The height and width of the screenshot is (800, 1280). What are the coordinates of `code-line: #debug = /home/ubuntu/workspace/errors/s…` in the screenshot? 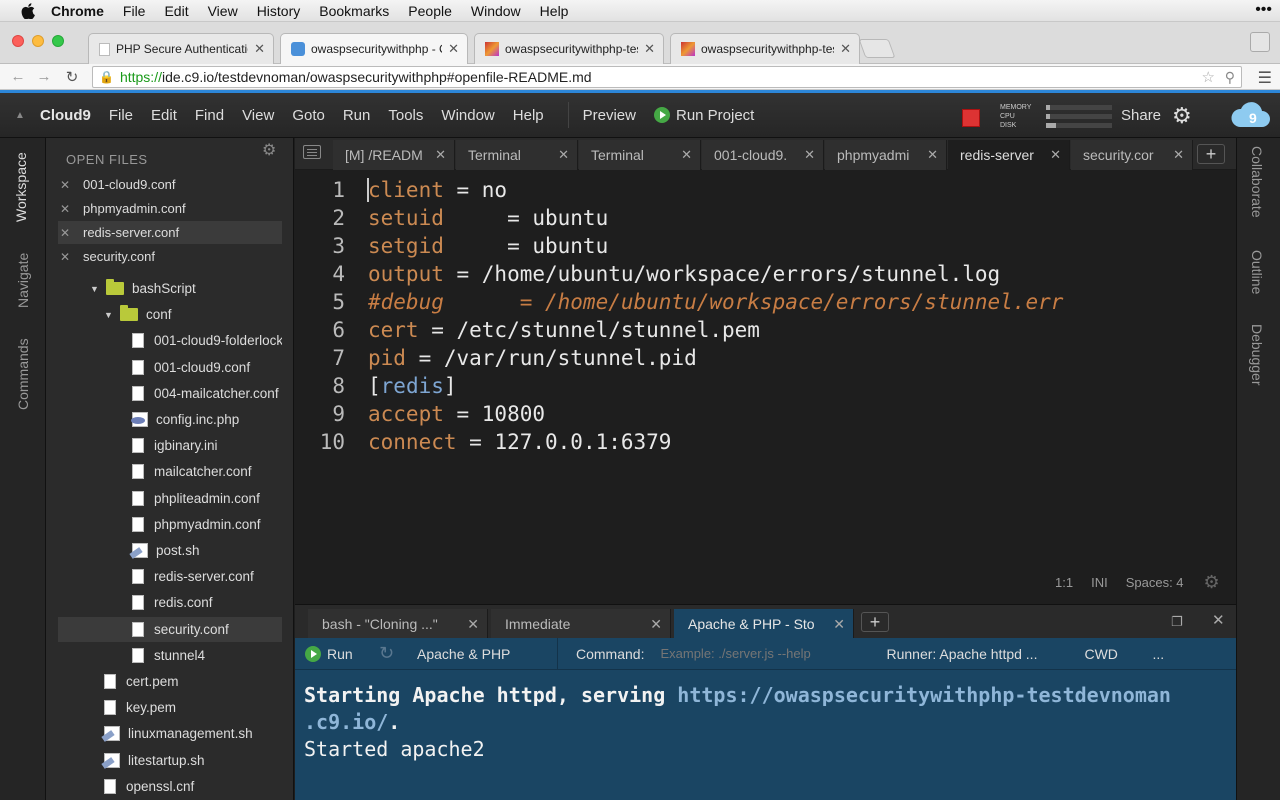 It's located at (715, 302).